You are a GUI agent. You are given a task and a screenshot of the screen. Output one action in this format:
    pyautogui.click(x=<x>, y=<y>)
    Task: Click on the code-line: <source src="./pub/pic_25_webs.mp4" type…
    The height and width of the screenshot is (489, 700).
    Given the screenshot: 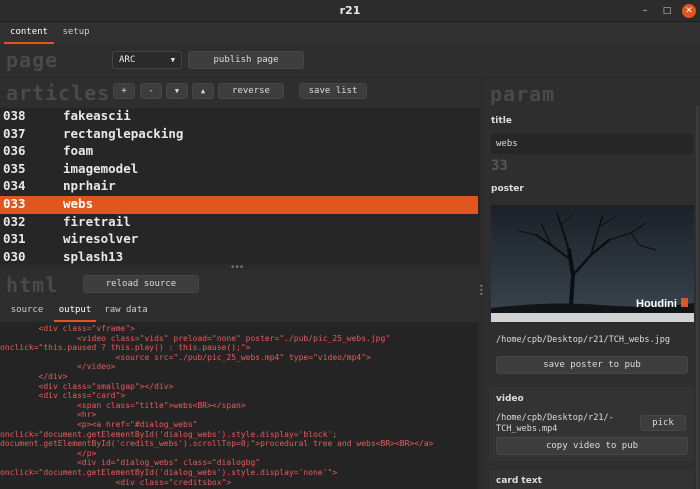 What is the action you would take?
    pyautogui.click(x=185, y=357)
    